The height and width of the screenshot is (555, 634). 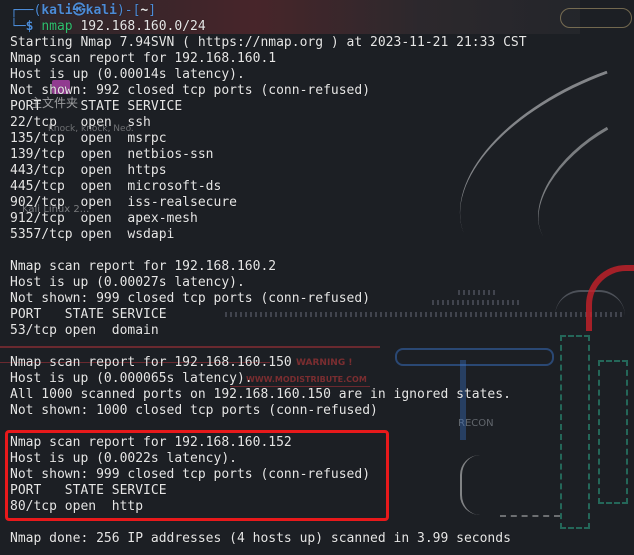 I want to click on prompt-prefix: └─, so click(x=18, y=26).